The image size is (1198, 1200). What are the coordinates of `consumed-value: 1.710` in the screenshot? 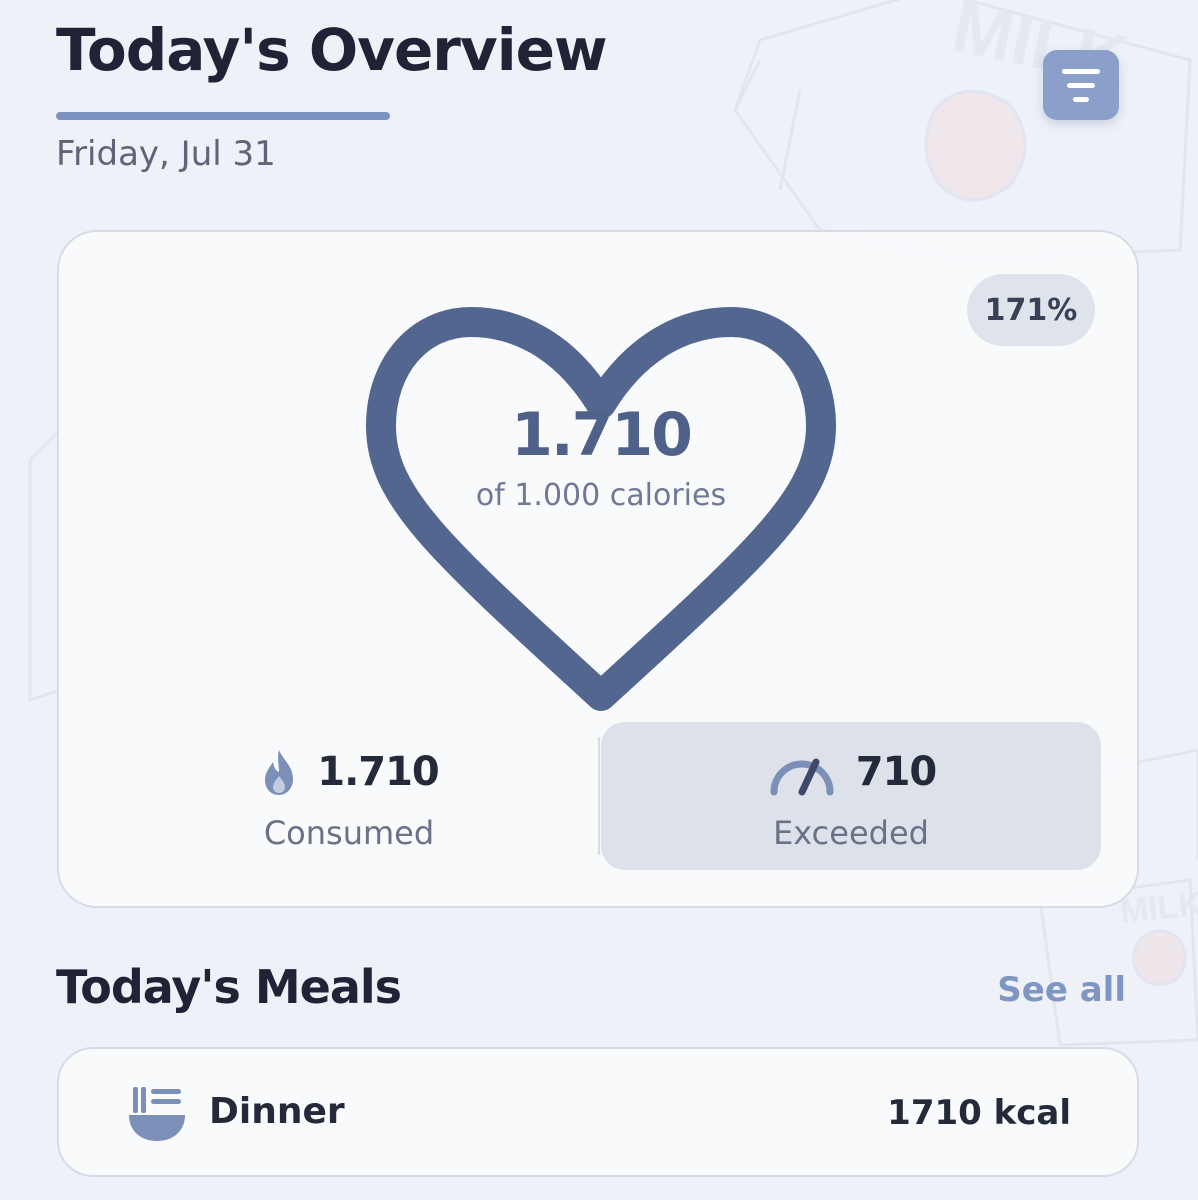 It's located at (378, 772).